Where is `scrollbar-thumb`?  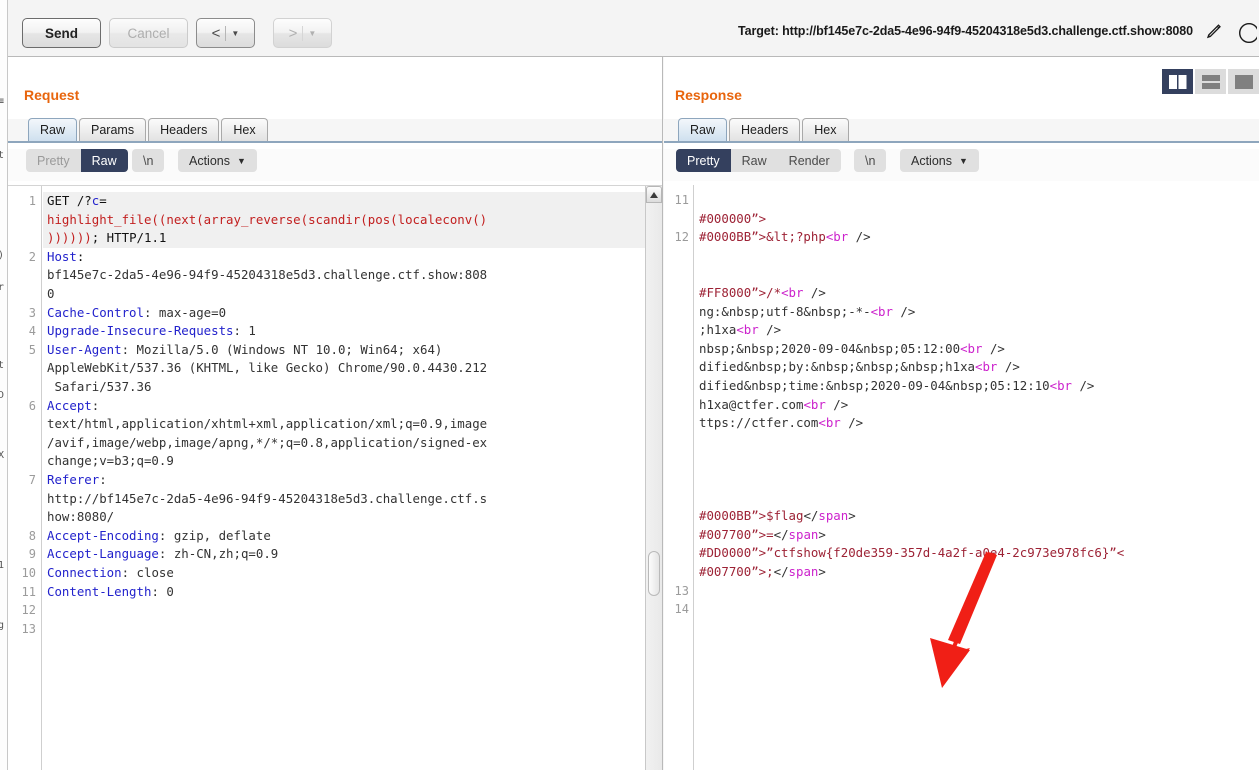 scrollbar-thumb is located at coordinates (654, 573).